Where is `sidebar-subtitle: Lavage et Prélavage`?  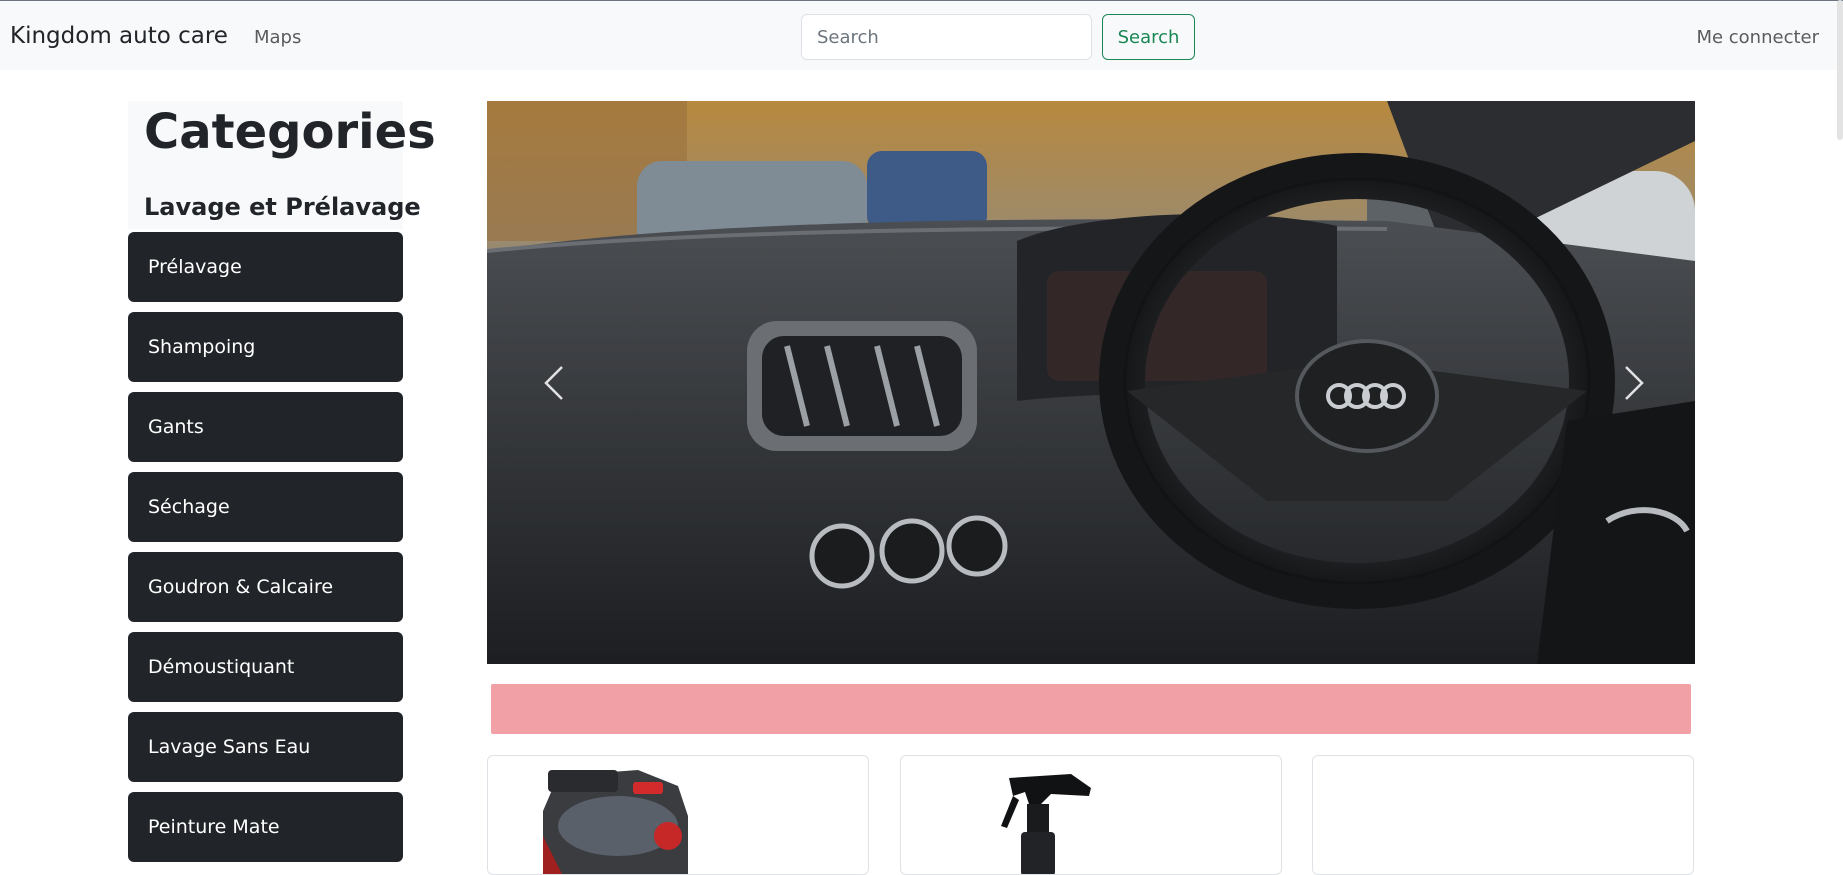 sidebar-subtitle: Lavage et Prélavage is located at coordinates (282, 207).